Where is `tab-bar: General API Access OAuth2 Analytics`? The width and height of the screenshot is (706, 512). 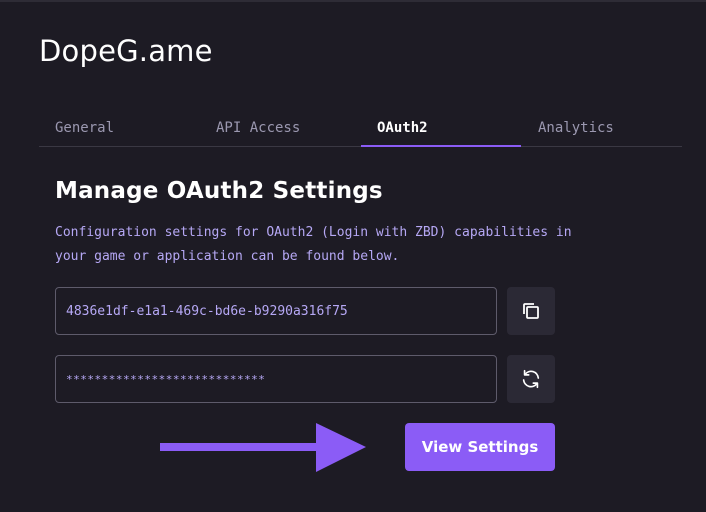
tab-bar: General API Access OAuth2 Analytics is located at coordinates (360, 128).